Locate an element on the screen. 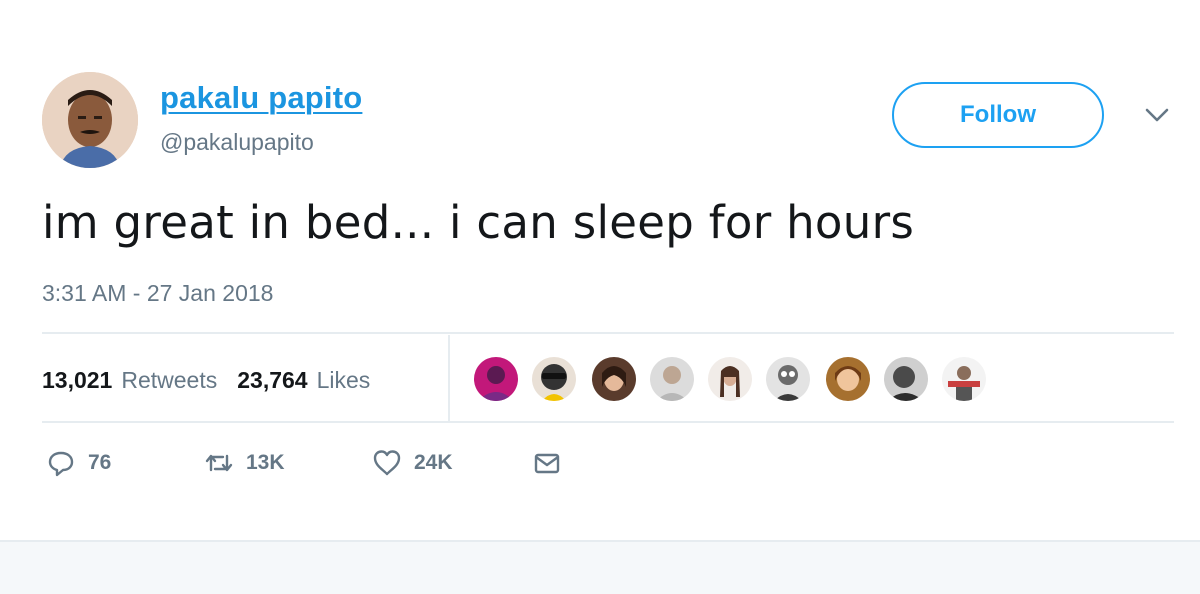 This screenshot has height=594, width=1200. reply-button: 76 is located at coordinates (78, 463).